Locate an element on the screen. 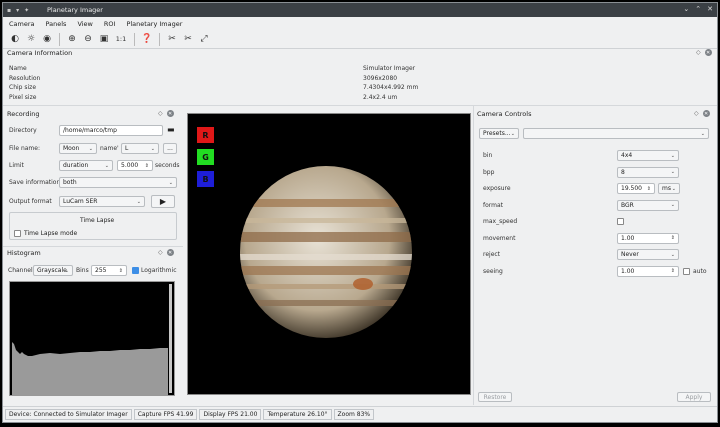 The height and width of the screenshot is (427, 720). control-reject-input: Never ⌄ is located at coordinates (648, 254).